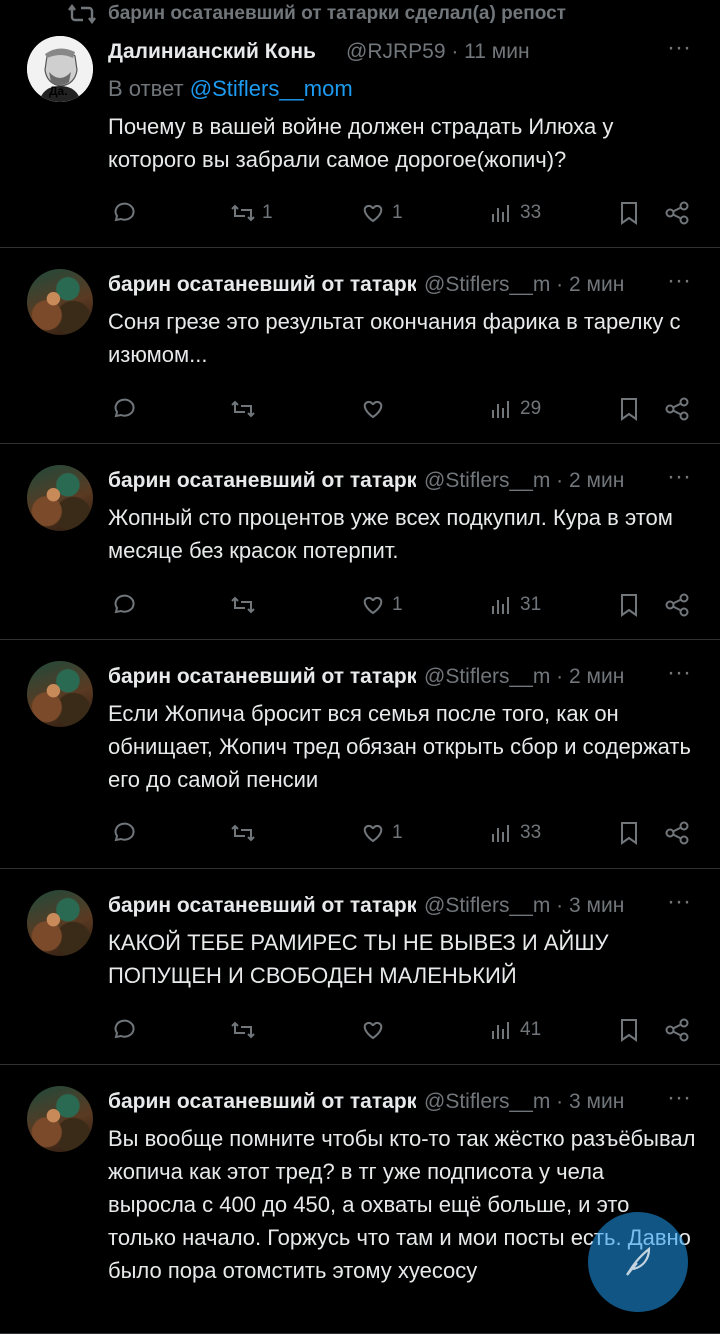  Describe the element at coordinates (514, 409) in the screenshot. I see `views-button: 29` at that location.